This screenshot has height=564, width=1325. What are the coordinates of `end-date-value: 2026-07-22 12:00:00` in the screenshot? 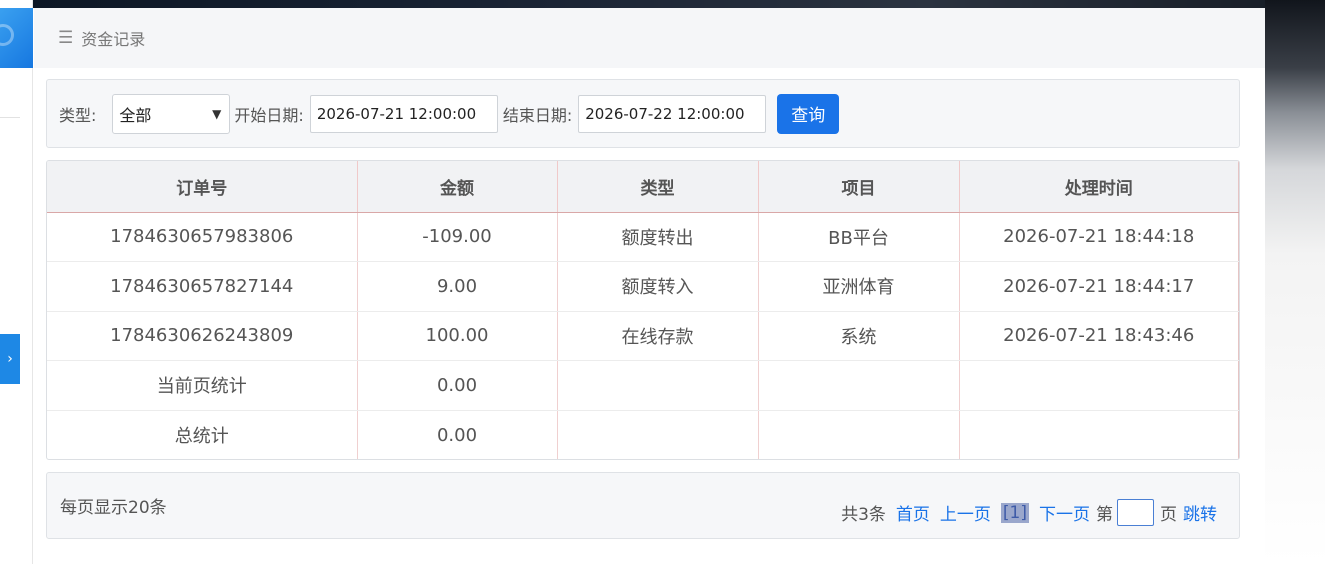 It's located at (665, 113).